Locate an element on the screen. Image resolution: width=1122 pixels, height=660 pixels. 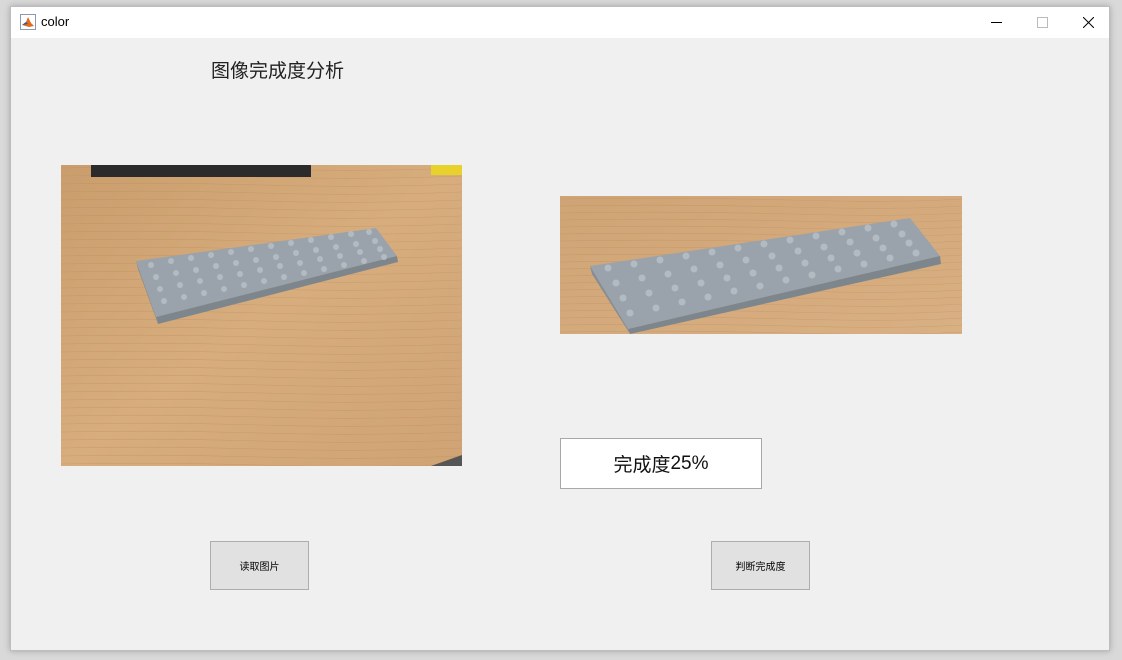
completion-value: 25% is located at coordinates (689, 463).